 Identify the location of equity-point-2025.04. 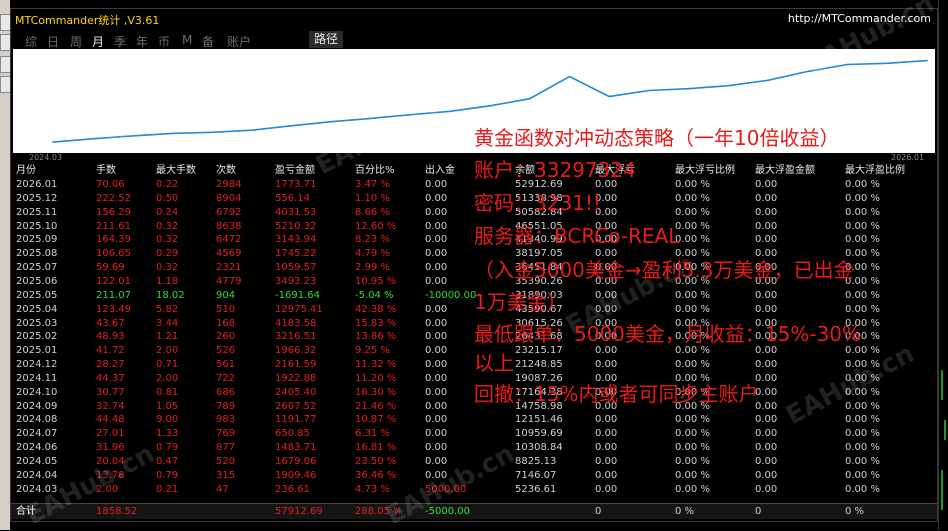
(569, 76).